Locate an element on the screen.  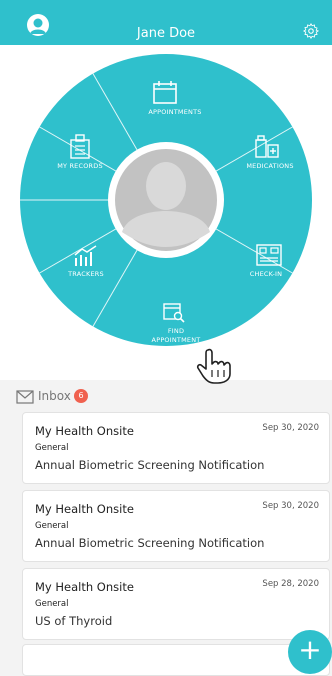
my-records-label: MY RECORDS is located at coordinates (80, 166).